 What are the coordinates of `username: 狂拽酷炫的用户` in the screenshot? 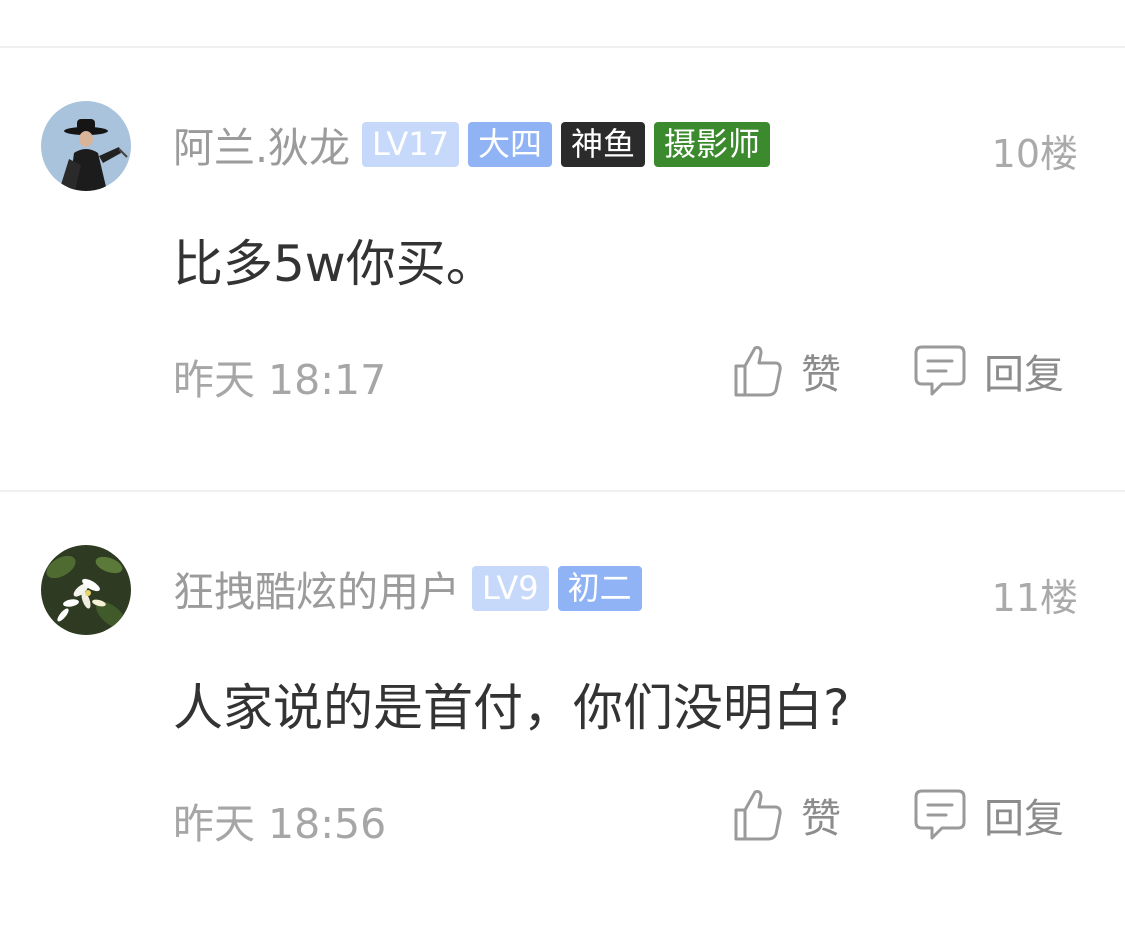 It's located at (316, 588).